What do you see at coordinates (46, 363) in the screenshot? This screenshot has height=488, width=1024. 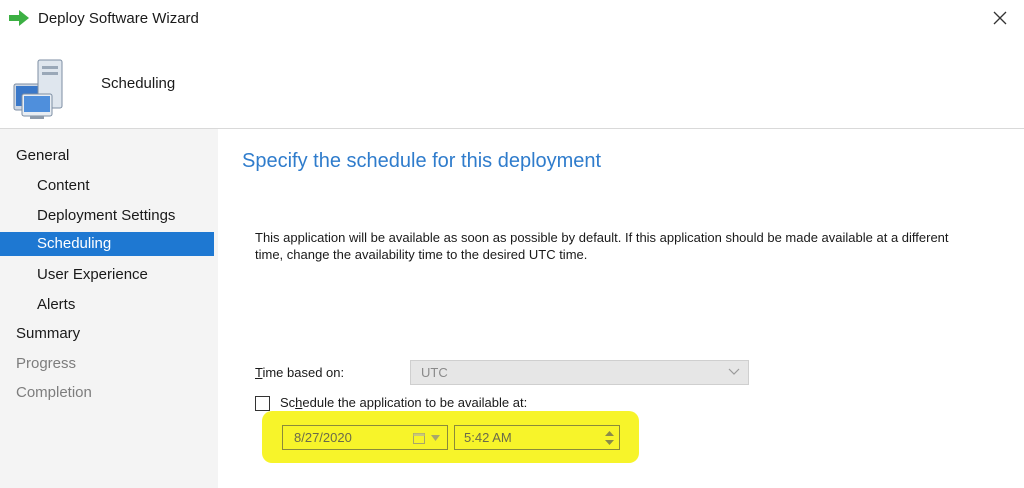 I see `nav-item-progress: Progress` at bounding box center [46, 363].